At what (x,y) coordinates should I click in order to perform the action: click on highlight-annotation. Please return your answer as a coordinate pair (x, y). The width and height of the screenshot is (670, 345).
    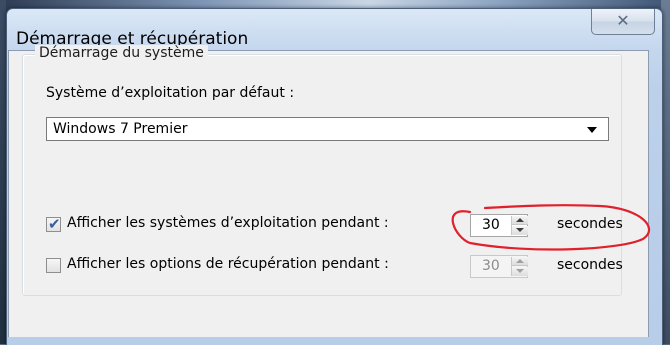
    Looking at the image, I should click on (550, 227).